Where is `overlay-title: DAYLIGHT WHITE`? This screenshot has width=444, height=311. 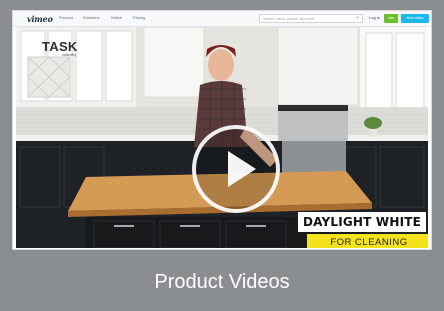
overlay-title: DAYLIGHT WHITE is located at coordinates (362, 222).